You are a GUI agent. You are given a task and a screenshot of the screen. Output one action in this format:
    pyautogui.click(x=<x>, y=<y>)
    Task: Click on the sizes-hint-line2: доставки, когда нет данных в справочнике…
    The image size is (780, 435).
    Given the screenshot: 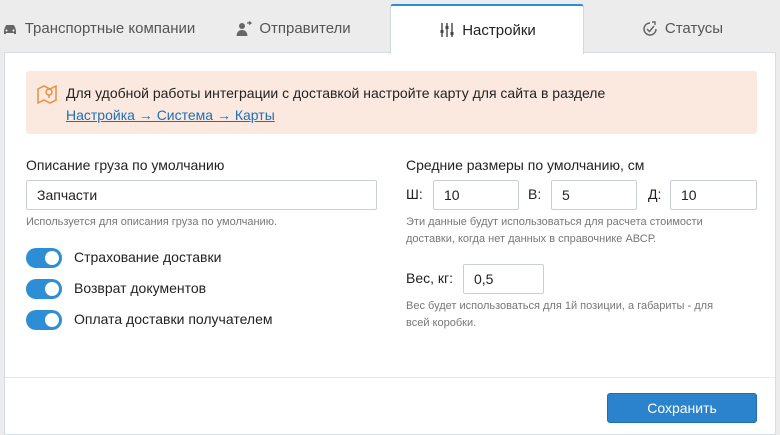 What is the action you would take?
    pyautogui.click(x=531, y=239)
    